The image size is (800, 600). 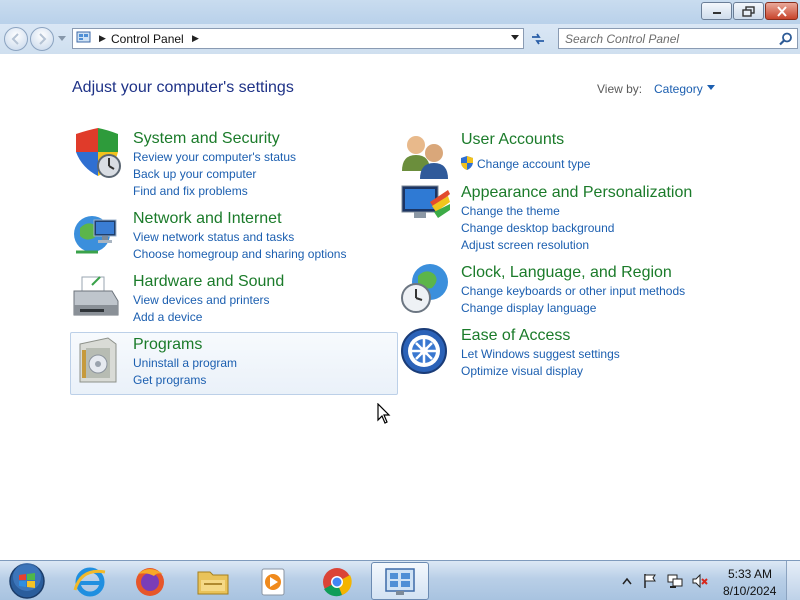 What do you see at coordinates (169, 380) in the screenshot?
I see `link-get-programs: Get programs` at bounding box center [169, 380].